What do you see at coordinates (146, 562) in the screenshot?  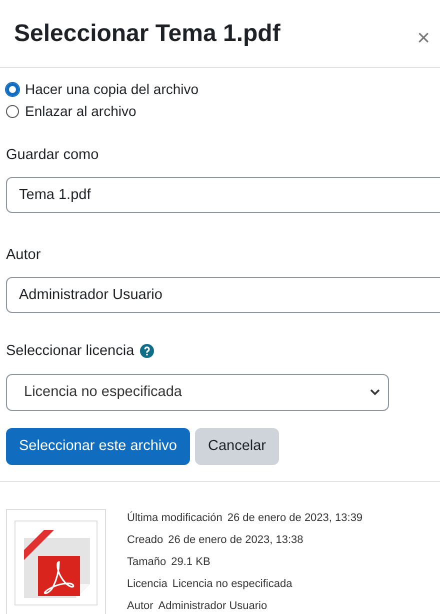 I see `detail-label: Tamaño` at bounding box center [146, 562].